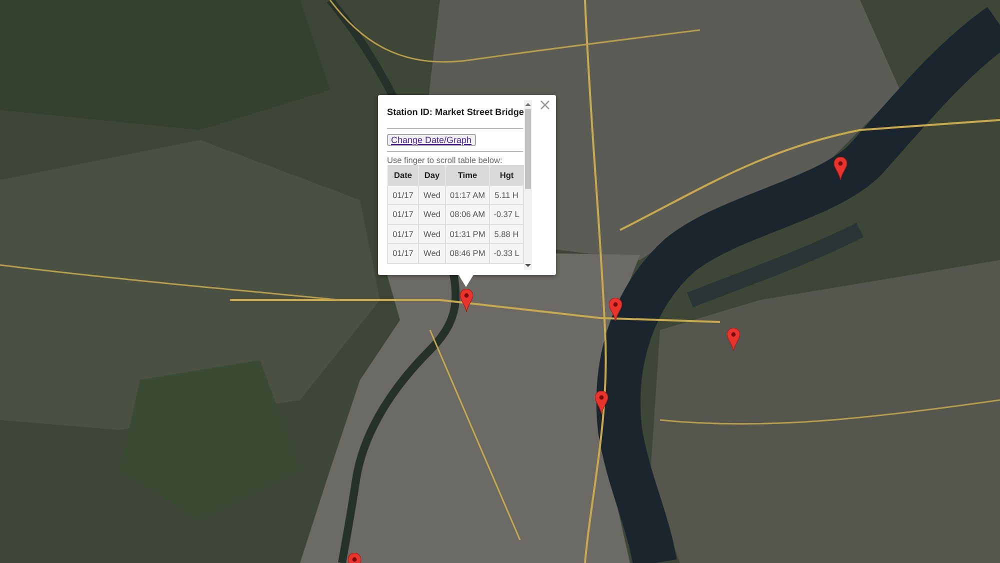 The height and width of the screenshot is (563, 1000). I want to click on scroll-hint-text: Use finger to scroll table below:, so click(445, 160).